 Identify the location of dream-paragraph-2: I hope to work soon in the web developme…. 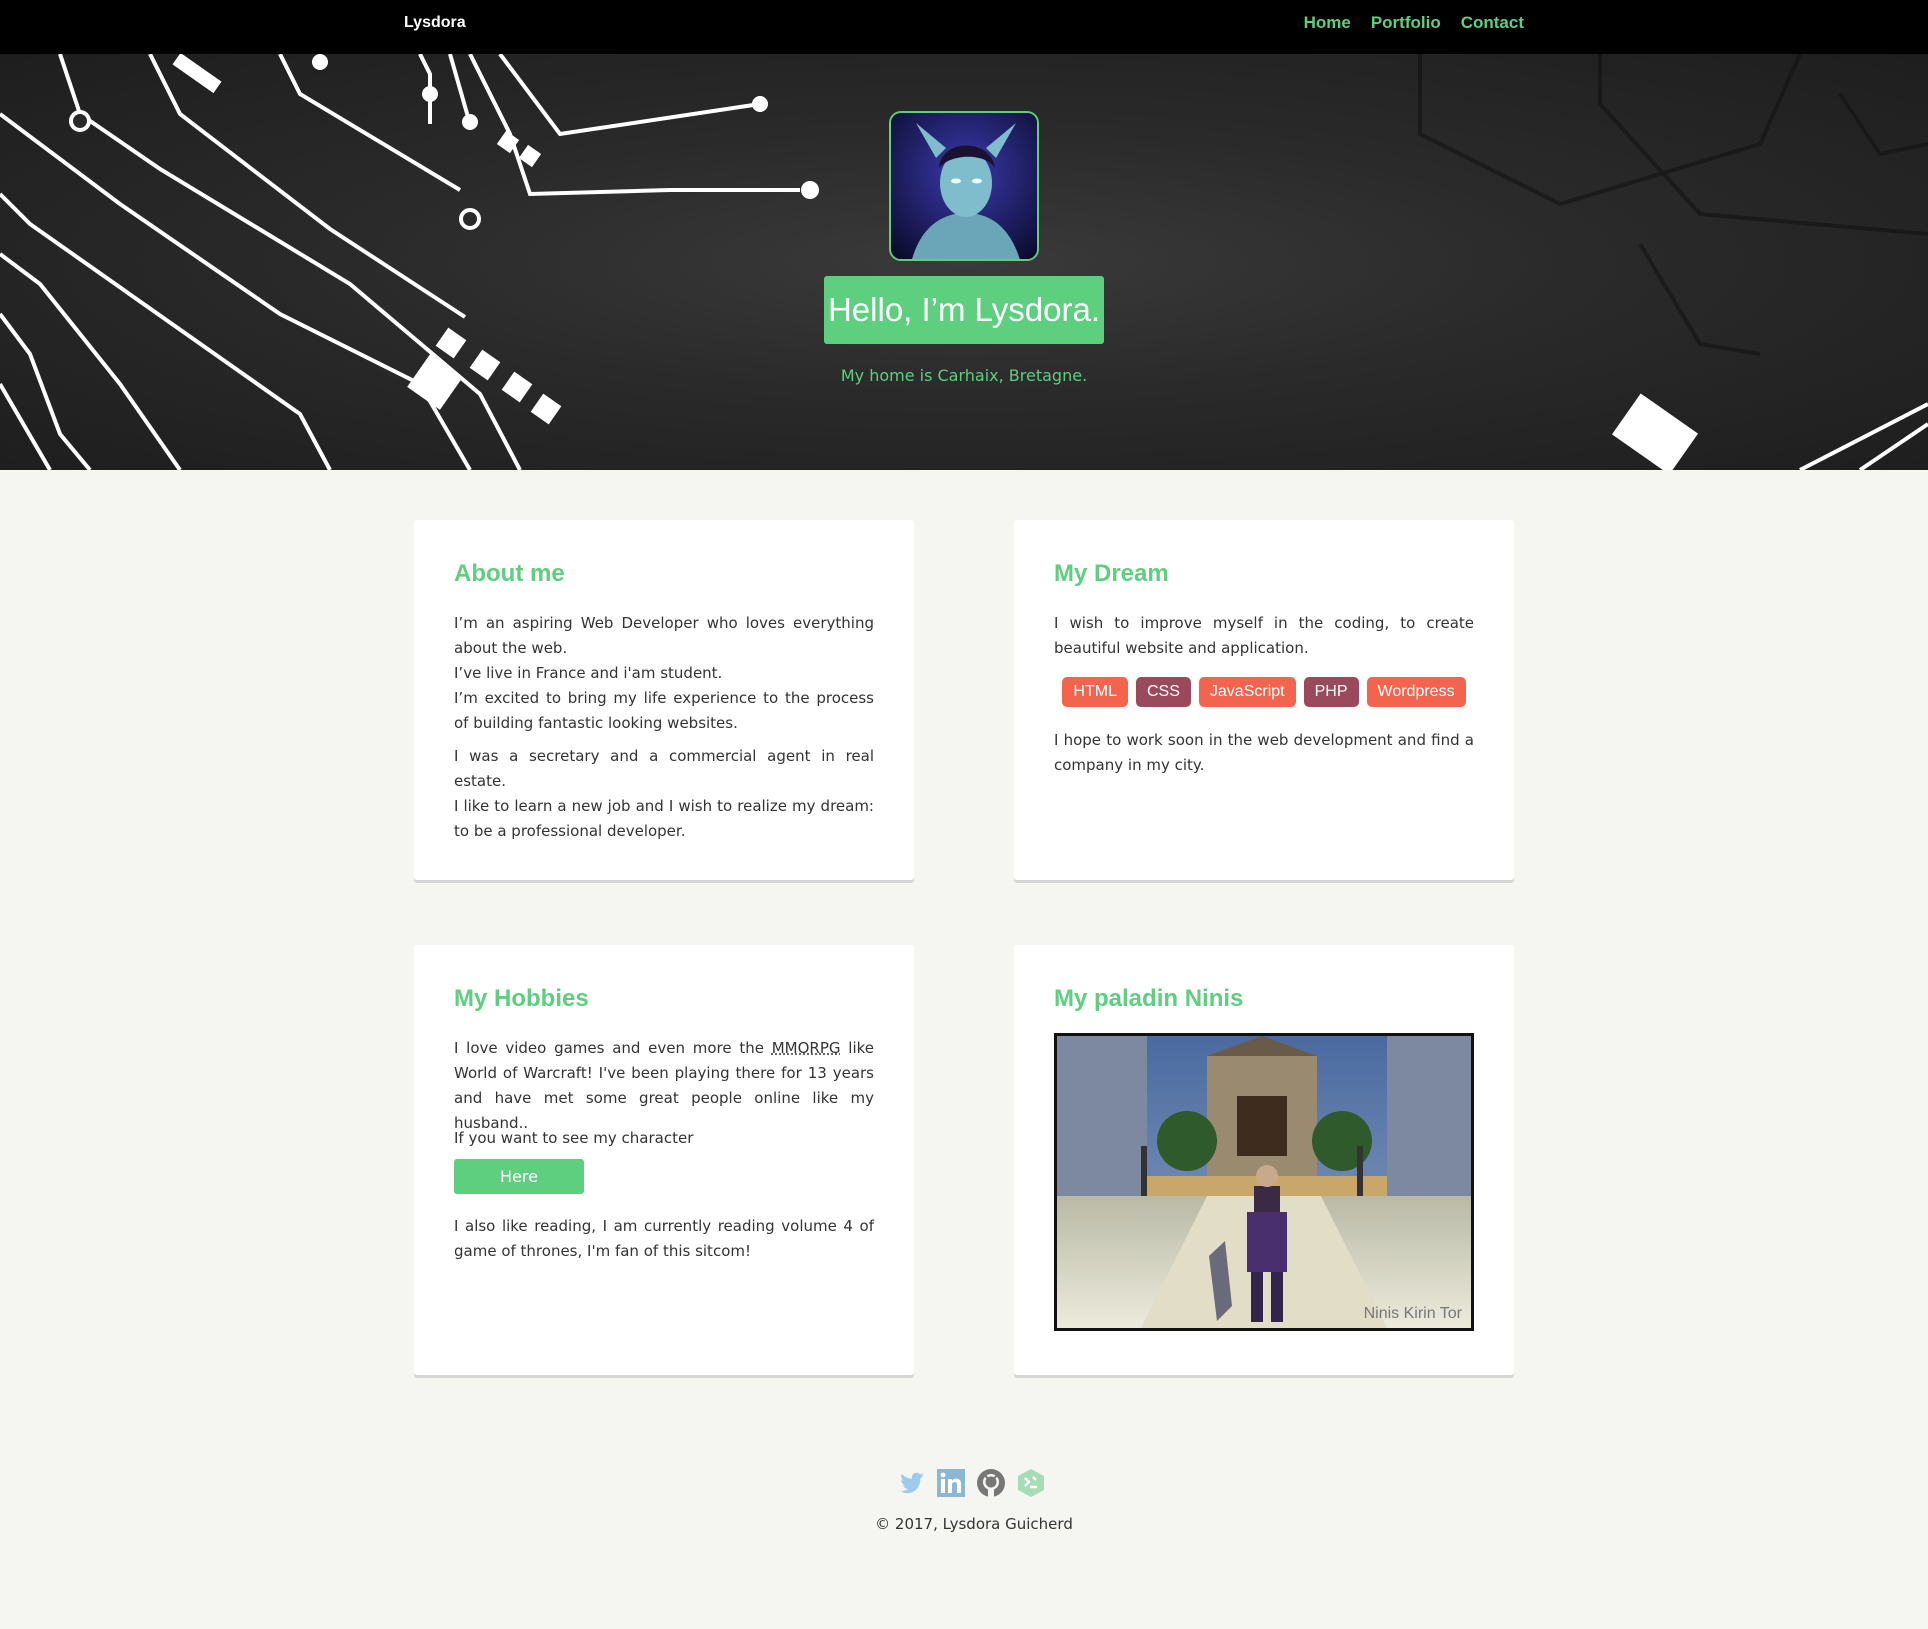
(1264, 752).